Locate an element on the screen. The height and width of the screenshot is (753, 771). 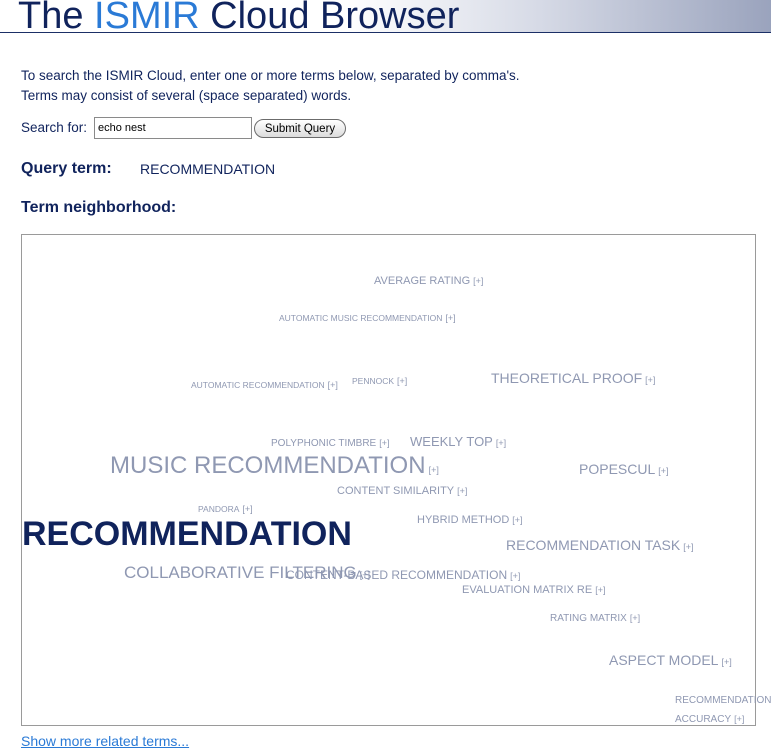
cloud-term: AUTOMATIC MUSIC RECOMMENDATION [+] is located at coordinates (367, 318).